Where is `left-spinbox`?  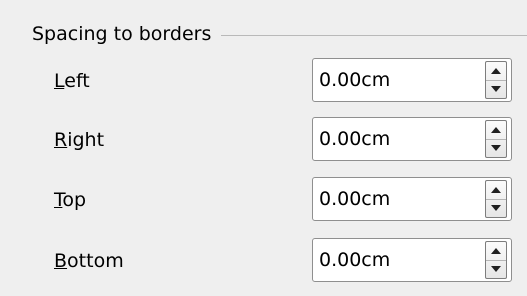 left-spinbox is located at coordinates (412, 80).